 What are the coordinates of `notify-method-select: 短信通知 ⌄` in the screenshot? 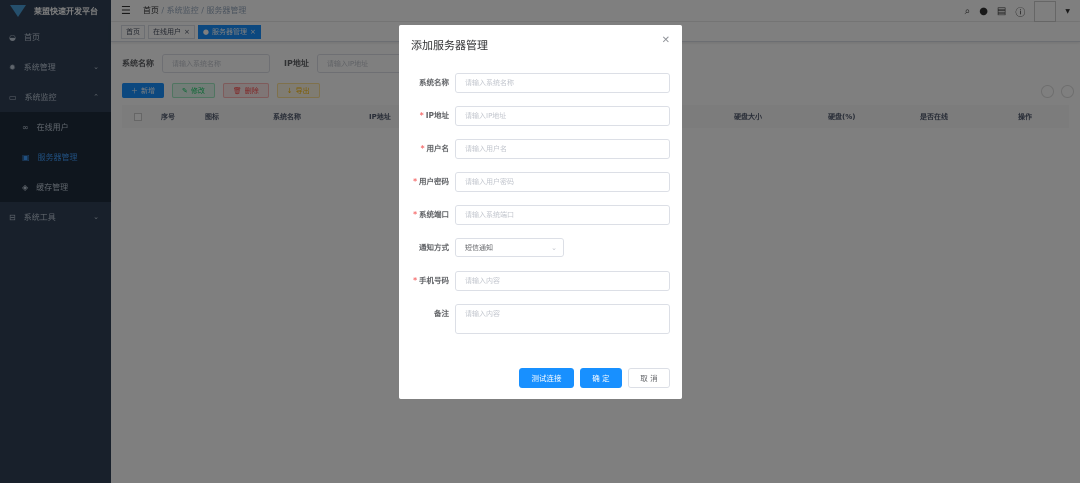 It's located at (509, 247).